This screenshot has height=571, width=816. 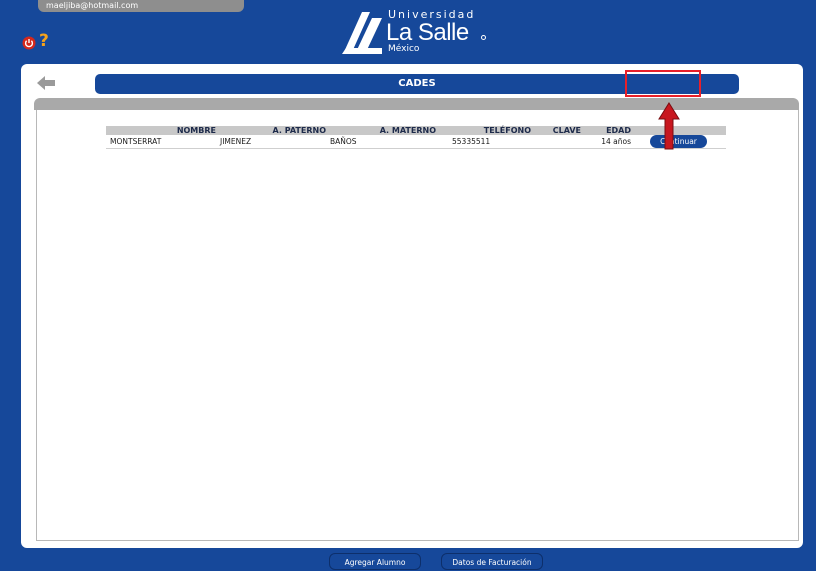 What do you see at coordinates (141, 6) in the screenshot?
I see `user-email: maeljiba@hotmail.com` at bounding box center [141, 6].